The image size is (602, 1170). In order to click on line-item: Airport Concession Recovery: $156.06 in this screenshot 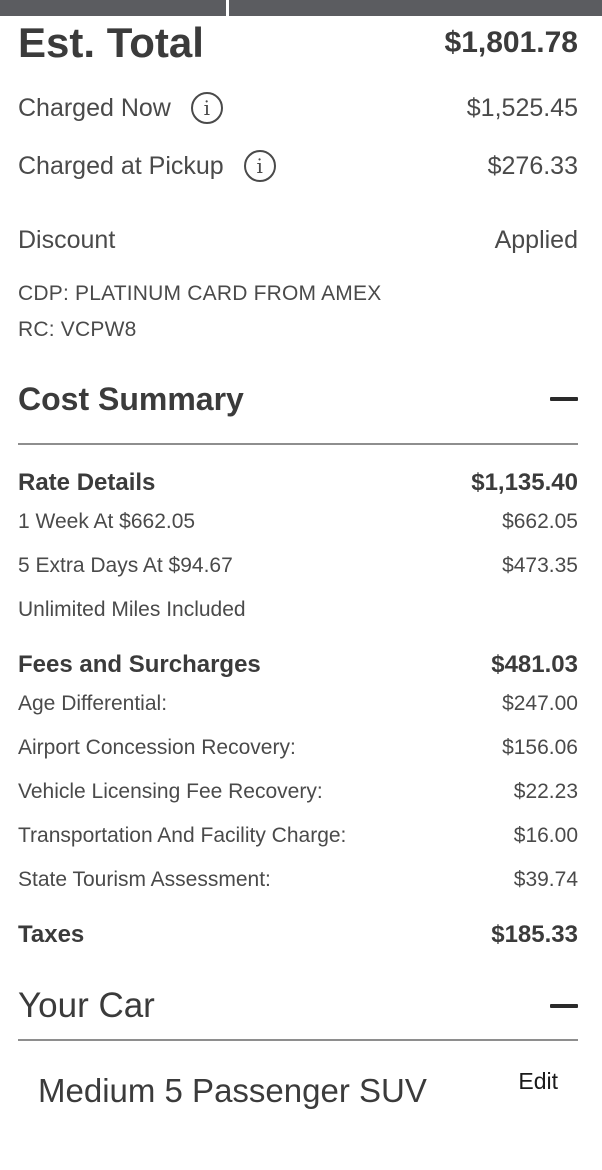, I will do `click(298, 748)`.